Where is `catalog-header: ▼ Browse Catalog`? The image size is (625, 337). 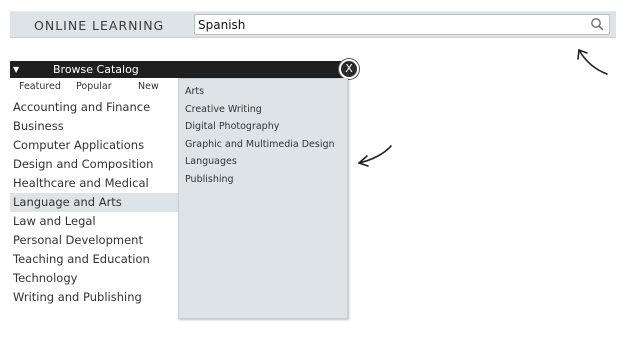
catalog-header: ▼ Browse Catalog is located at coordinates (179, 69).